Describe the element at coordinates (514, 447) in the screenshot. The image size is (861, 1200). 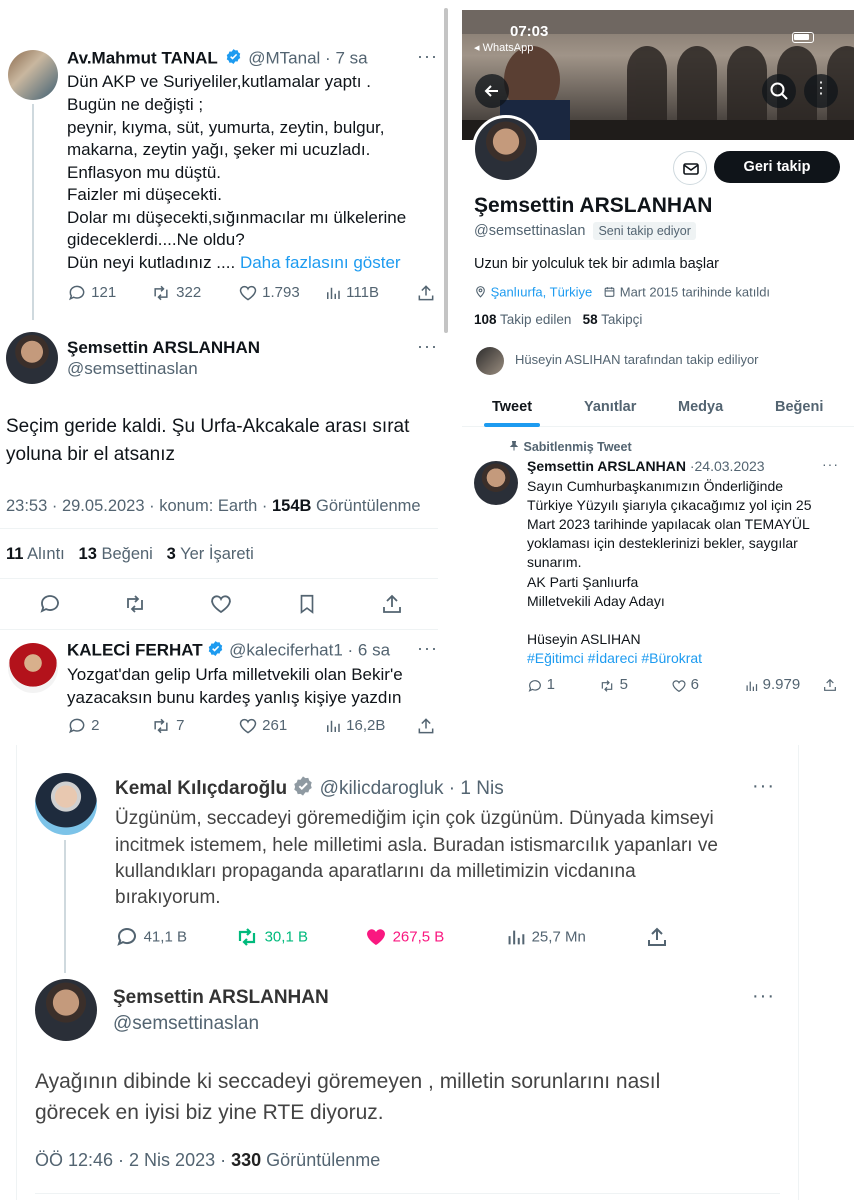
I see `pin-icon` at that location.